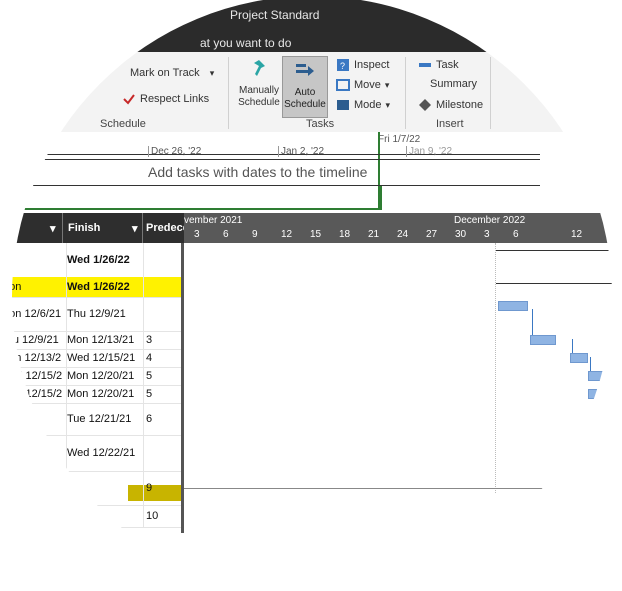  I want to click on inspect-button: ? Inspect, so click(362, 65).